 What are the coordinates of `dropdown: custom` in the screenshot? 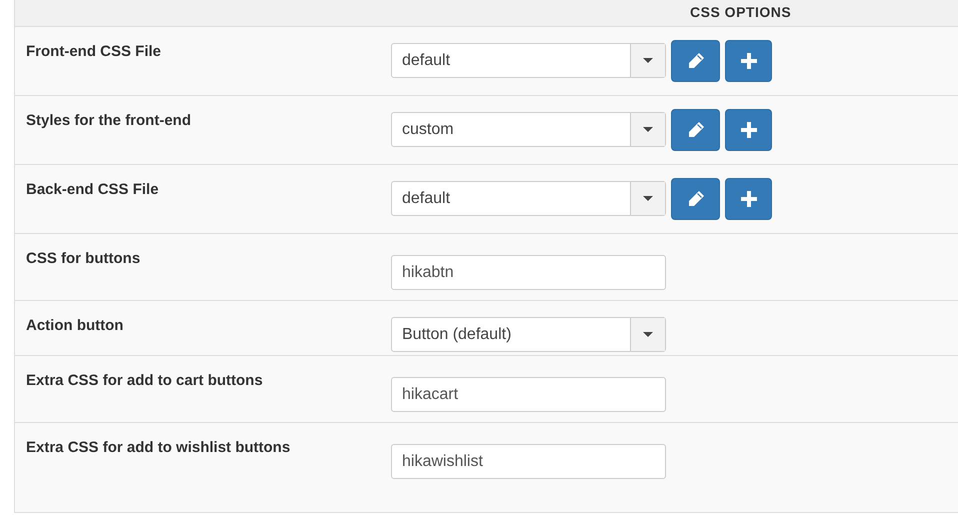 It's located at (528, 129).